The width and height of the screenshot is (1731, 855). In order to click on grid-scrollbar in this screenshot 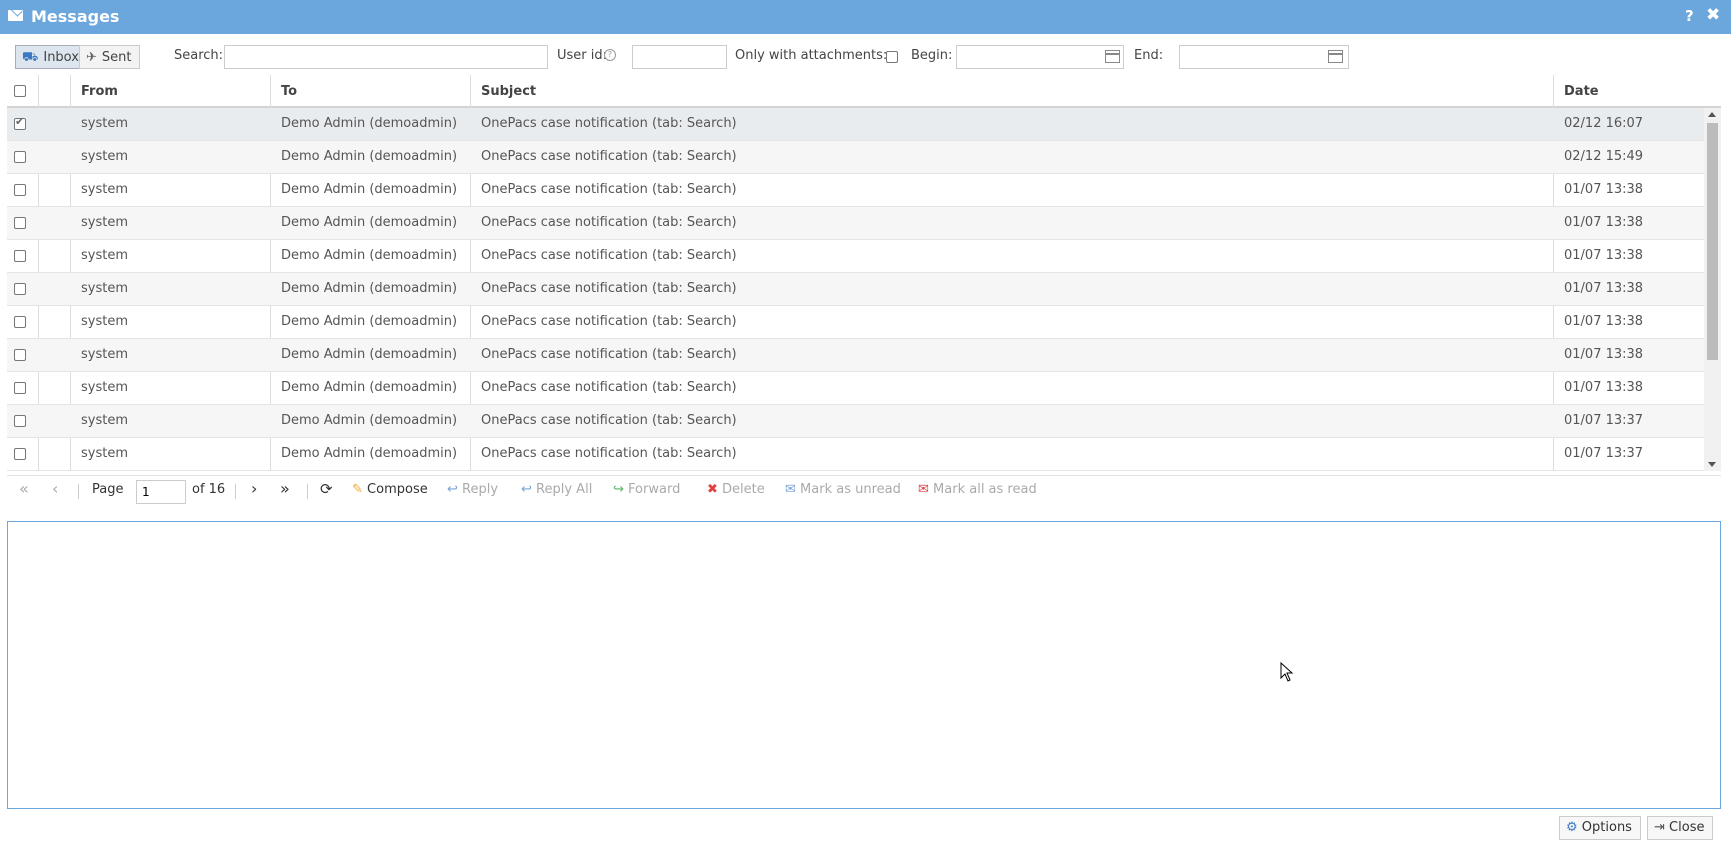, I will do `click(1712, 289)`.